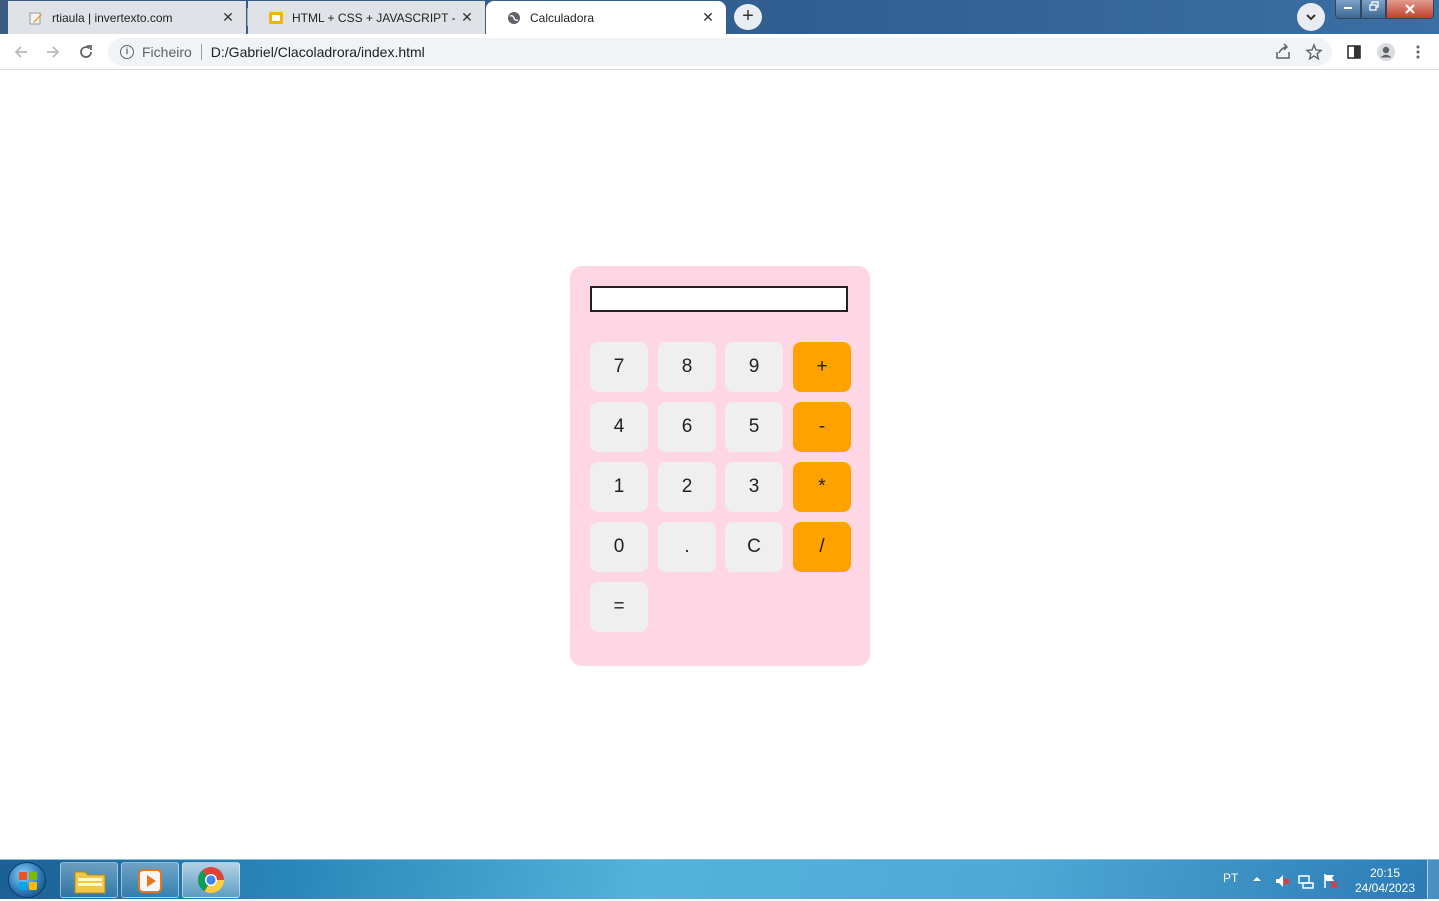  I want to click on key-7: 7, so click(619, 367).